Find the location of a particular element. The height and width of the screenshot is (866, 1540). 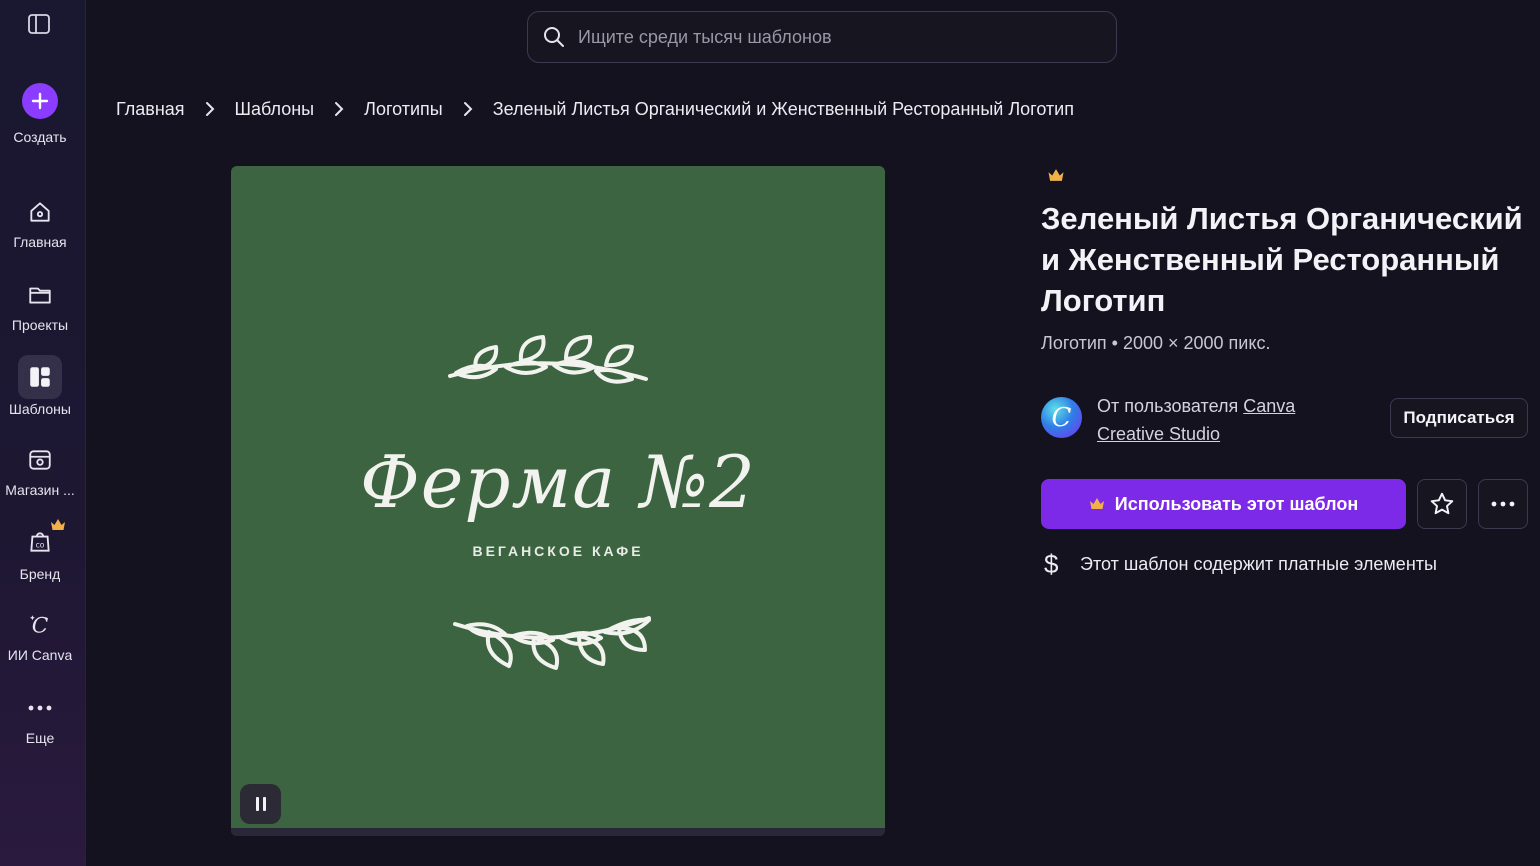

sidebar-item-create: Создать is located at coordinates (40, 114).